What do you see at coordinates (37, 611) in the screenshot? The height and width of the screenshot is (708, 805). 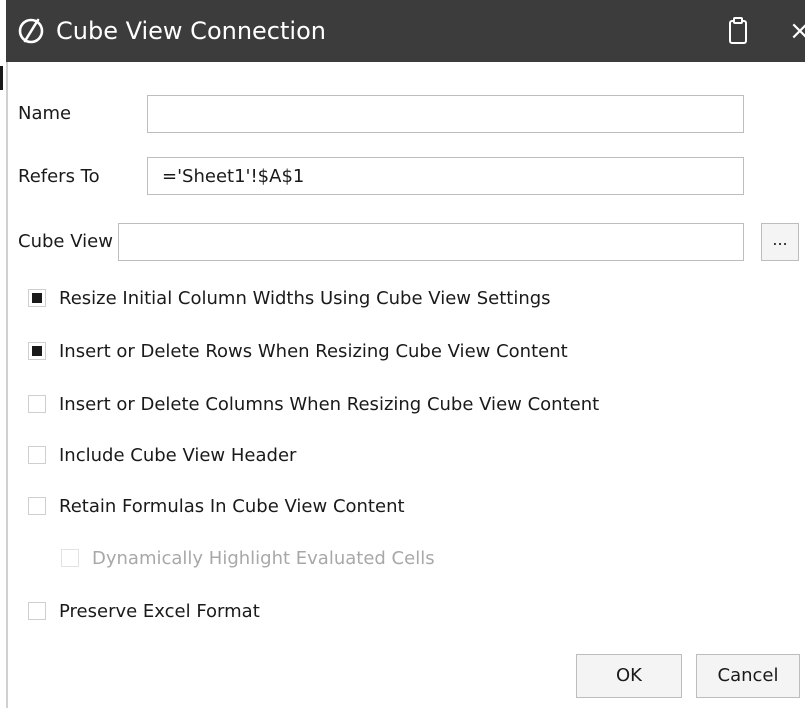 I see `preserve-excel-format-checkbox` at bounding box center [37, 611].